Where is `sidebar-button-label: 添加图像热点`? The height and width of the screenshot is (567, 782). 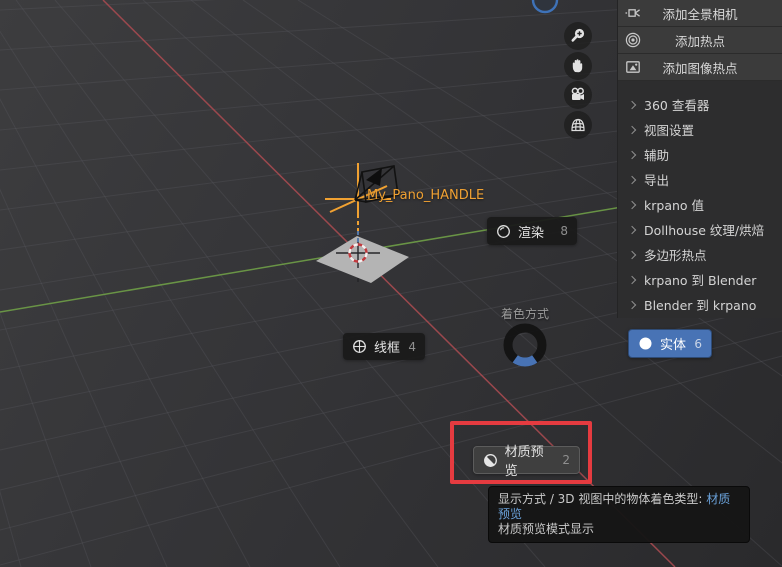 sidebar-button-label: 添加图像热点 is located at coordinates (700, 68).